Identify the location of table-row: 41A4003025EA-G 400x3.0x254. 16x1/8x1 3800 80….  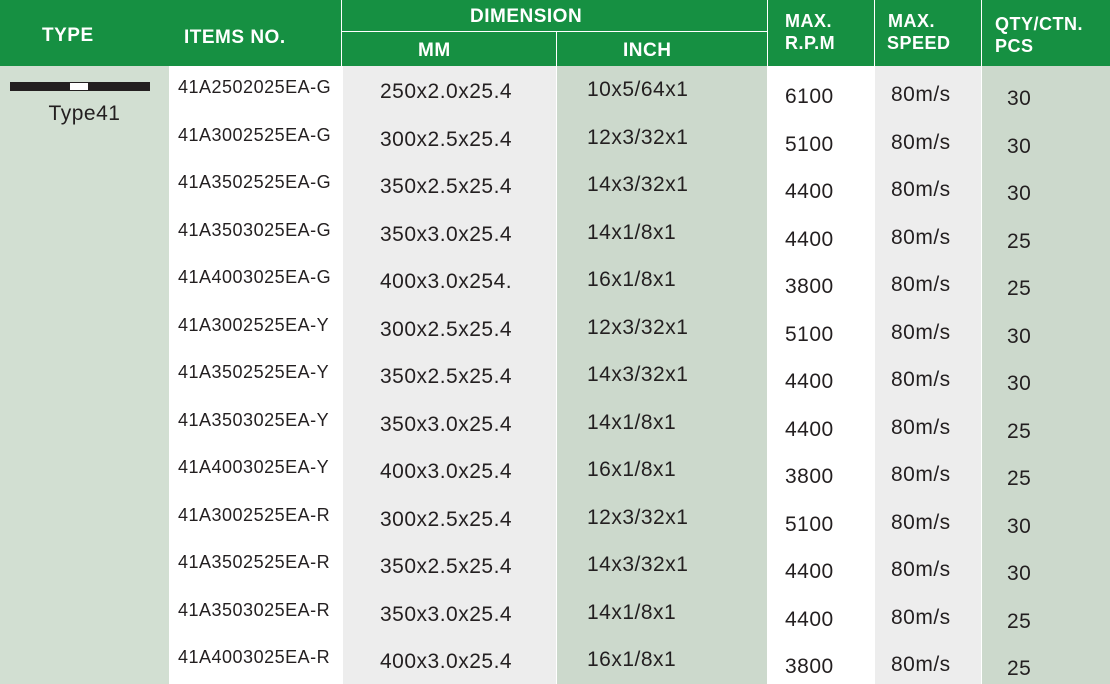
(639, 280).